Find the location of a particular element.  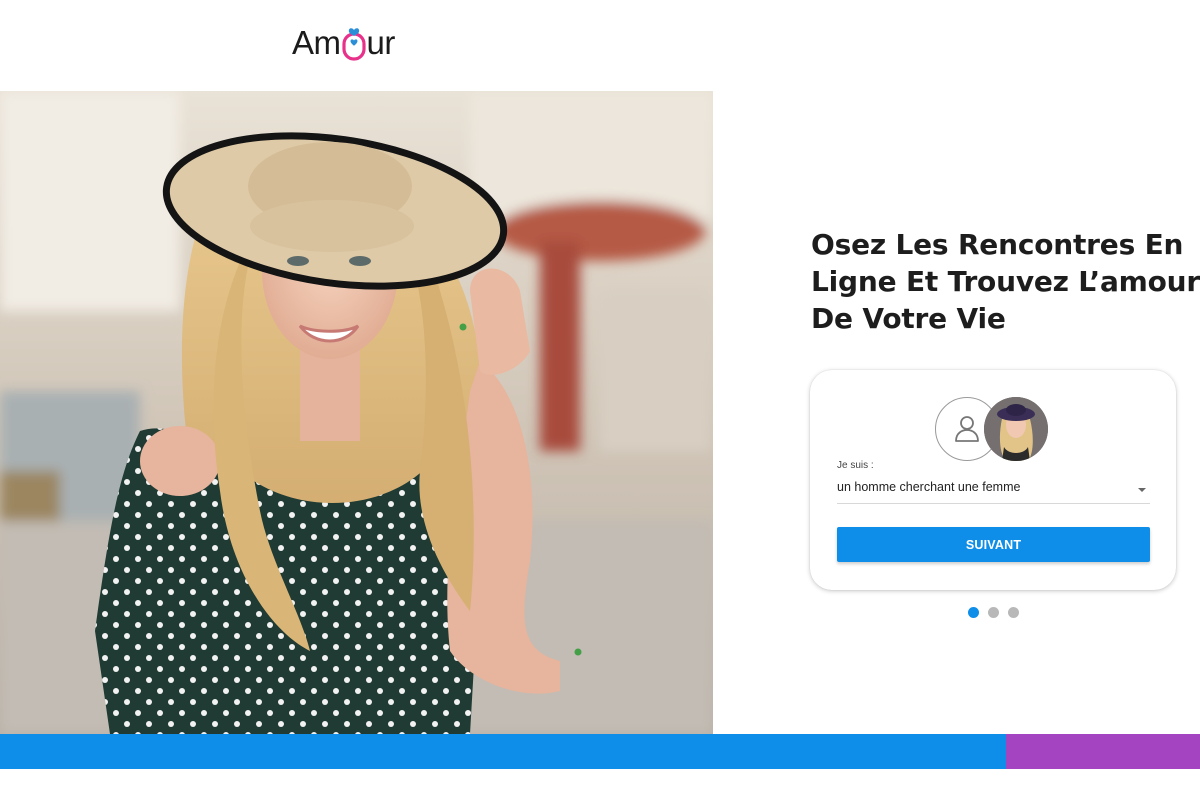

logo: Am ur is located at coordinates (343, 43).